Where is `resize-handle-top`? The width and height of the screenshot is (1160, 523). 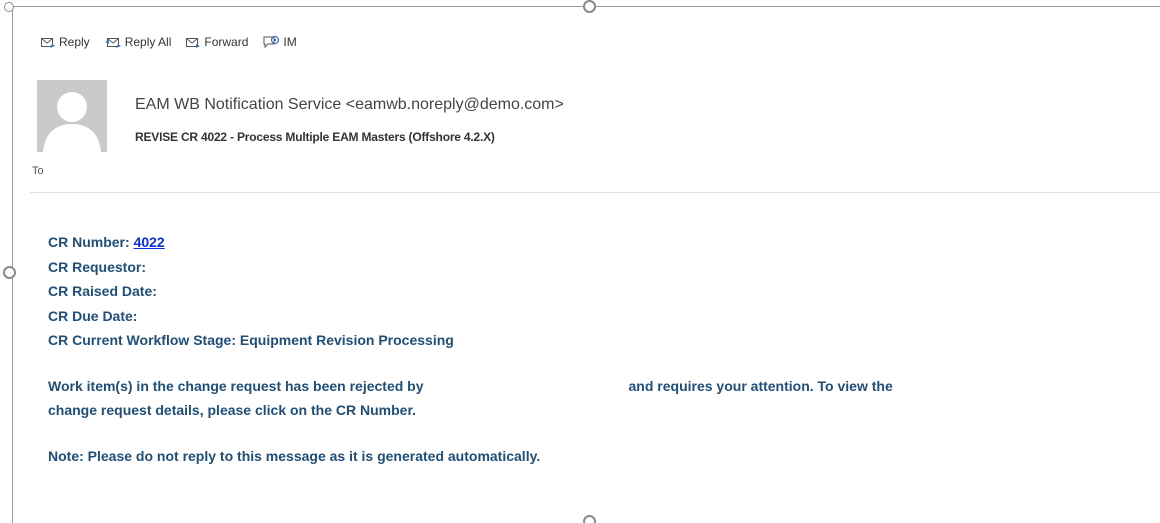 resize-handle-top is located at coordinates (589, 6).